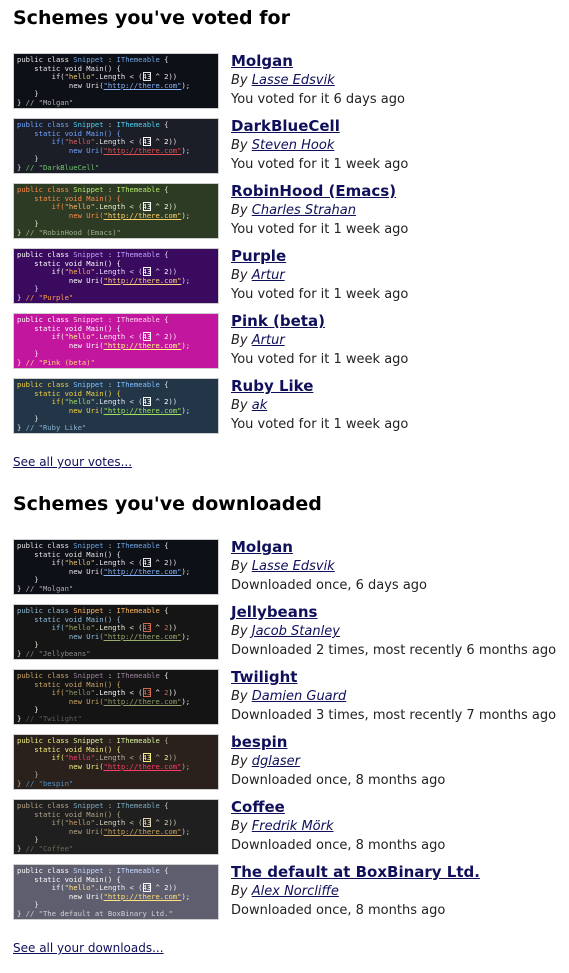 The width and height of the screenshot is (569, 973). Describe the element at coordinates (319, 126) in the screenshot. I see `scheme-name-link: DarkBlueCell` at that location.